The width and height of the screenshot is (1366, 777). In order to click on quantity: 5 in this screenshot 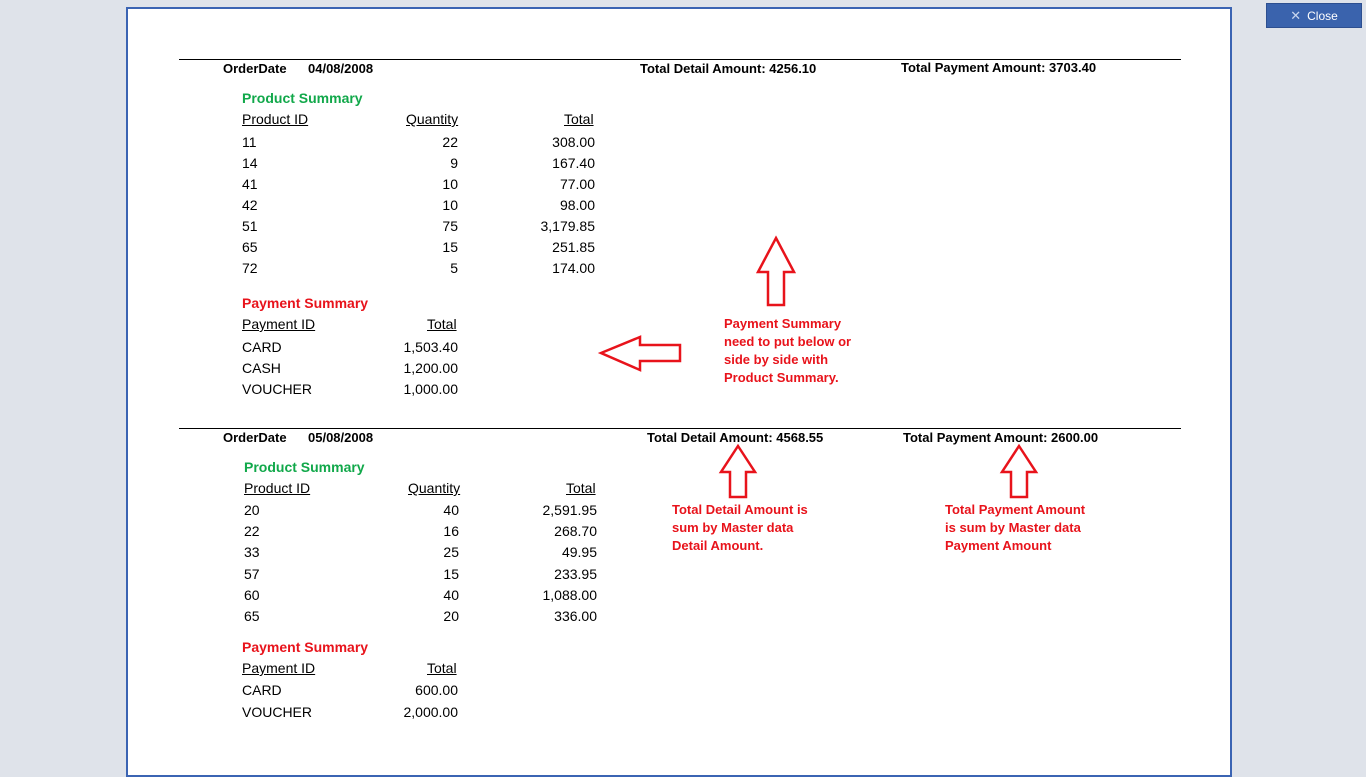, I will do `click(454, 268)`.